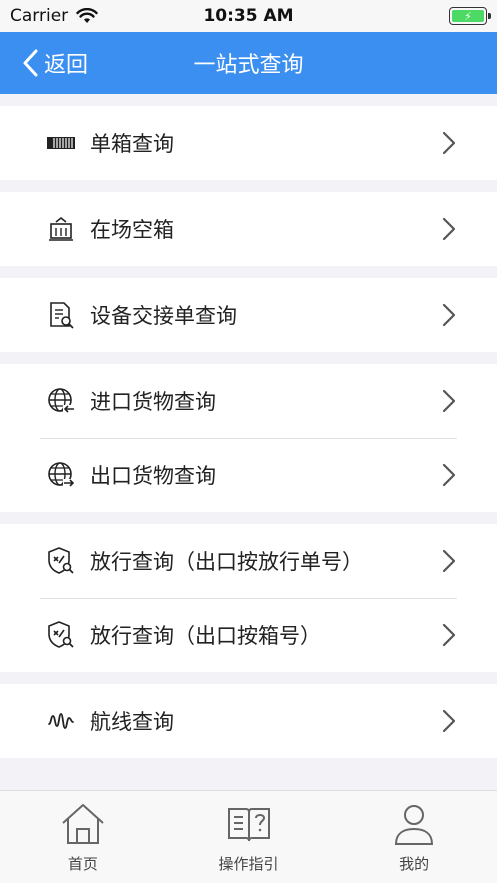 This screenshot has height=883, width=497. I want to click on menu-group: 单箱查询, so click(248, 143).